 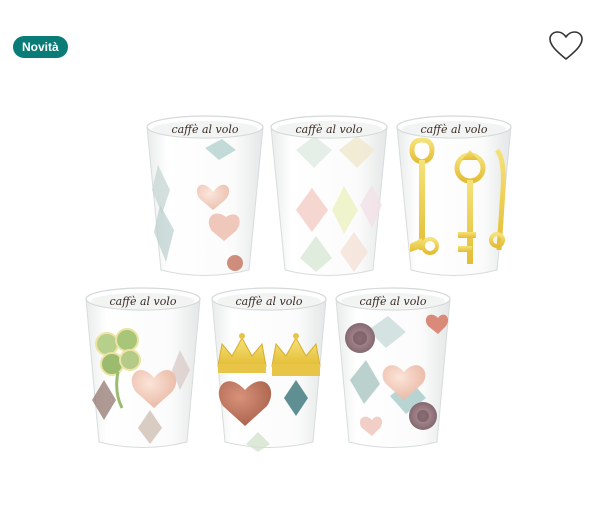 I want to click on cup-1-inscription: caffè al volo, so click(x=204, y=129).